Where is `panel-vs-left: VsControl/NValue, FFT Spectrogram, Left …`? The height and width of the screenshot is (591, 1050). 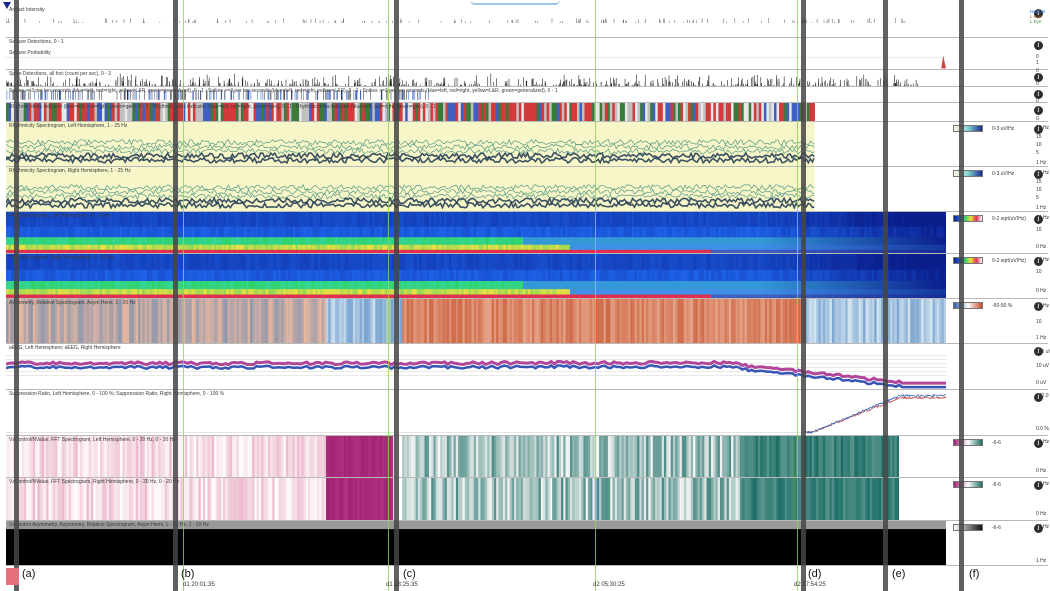
panel-vs-left: VsControl/NValue, FFT Spectrogram, Left … is located at coordinates (527, 457).